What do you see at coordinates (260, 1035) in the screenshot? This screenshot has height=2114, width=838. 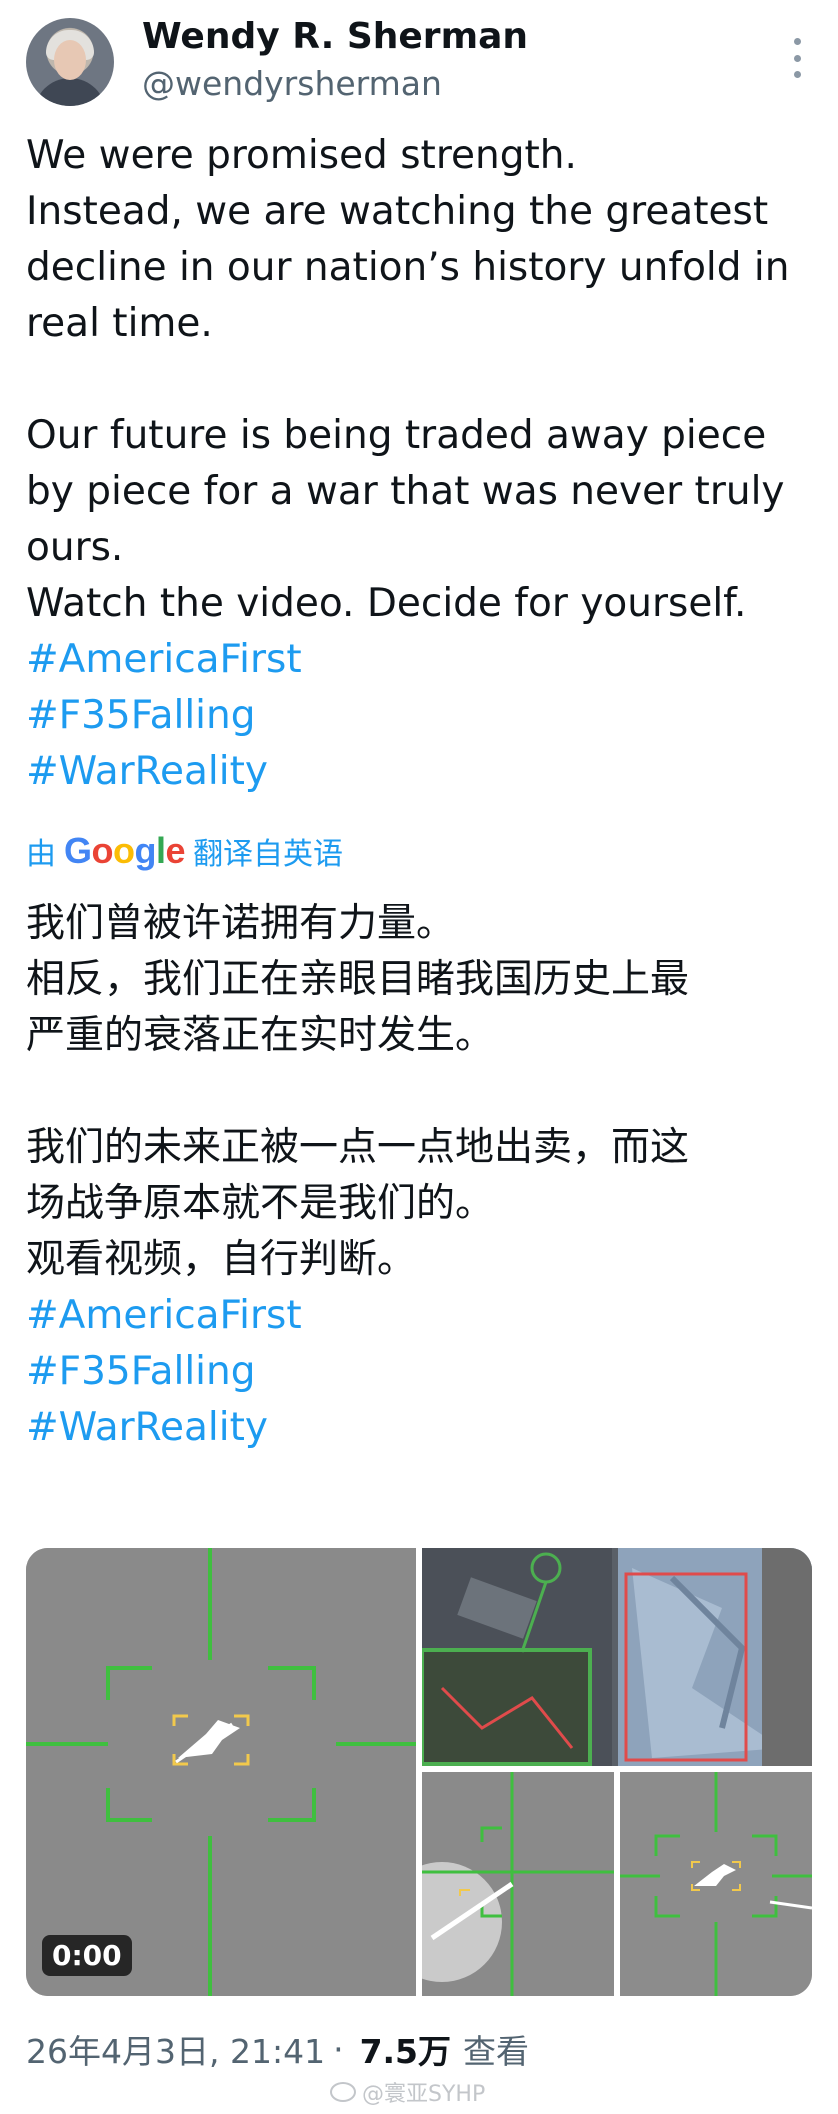 I see `translated-text-line: 严重的衰落正在实时发生。` at bounding box center [260, 1035].